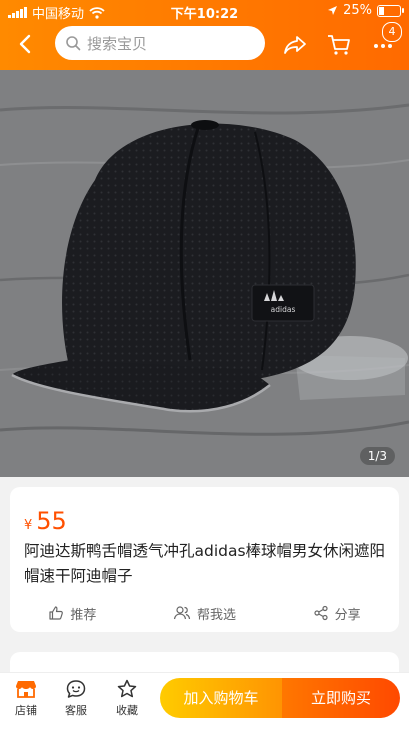 Image resolution: width=409 pixels, height=729 pixels. What do you see at coordinates (51, 521) in the screenshot?
I see `price-value: 55` at bounding box center [51, 521].